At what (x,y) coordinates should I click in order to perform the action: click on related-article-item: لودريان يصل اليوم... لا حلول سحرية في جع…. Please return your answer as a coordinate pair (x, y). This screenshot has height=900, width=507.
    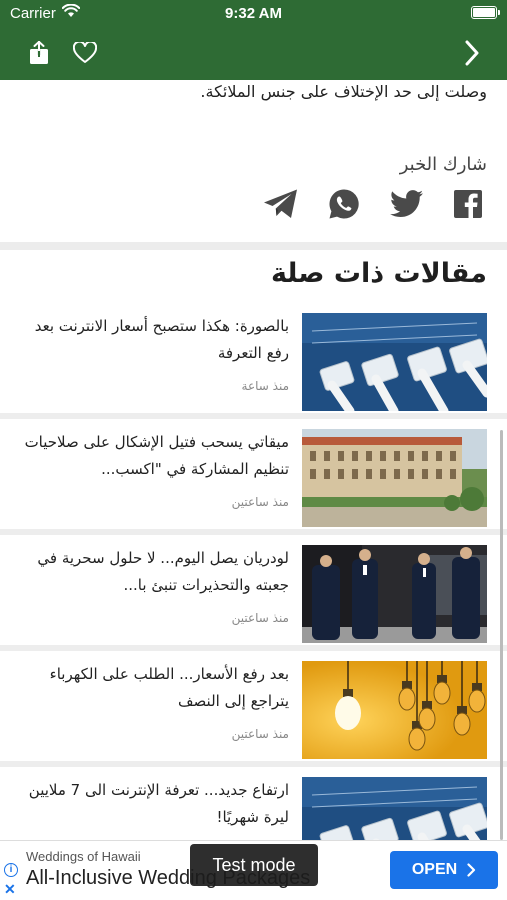
    Looking at the image, I should click on (253, 593).